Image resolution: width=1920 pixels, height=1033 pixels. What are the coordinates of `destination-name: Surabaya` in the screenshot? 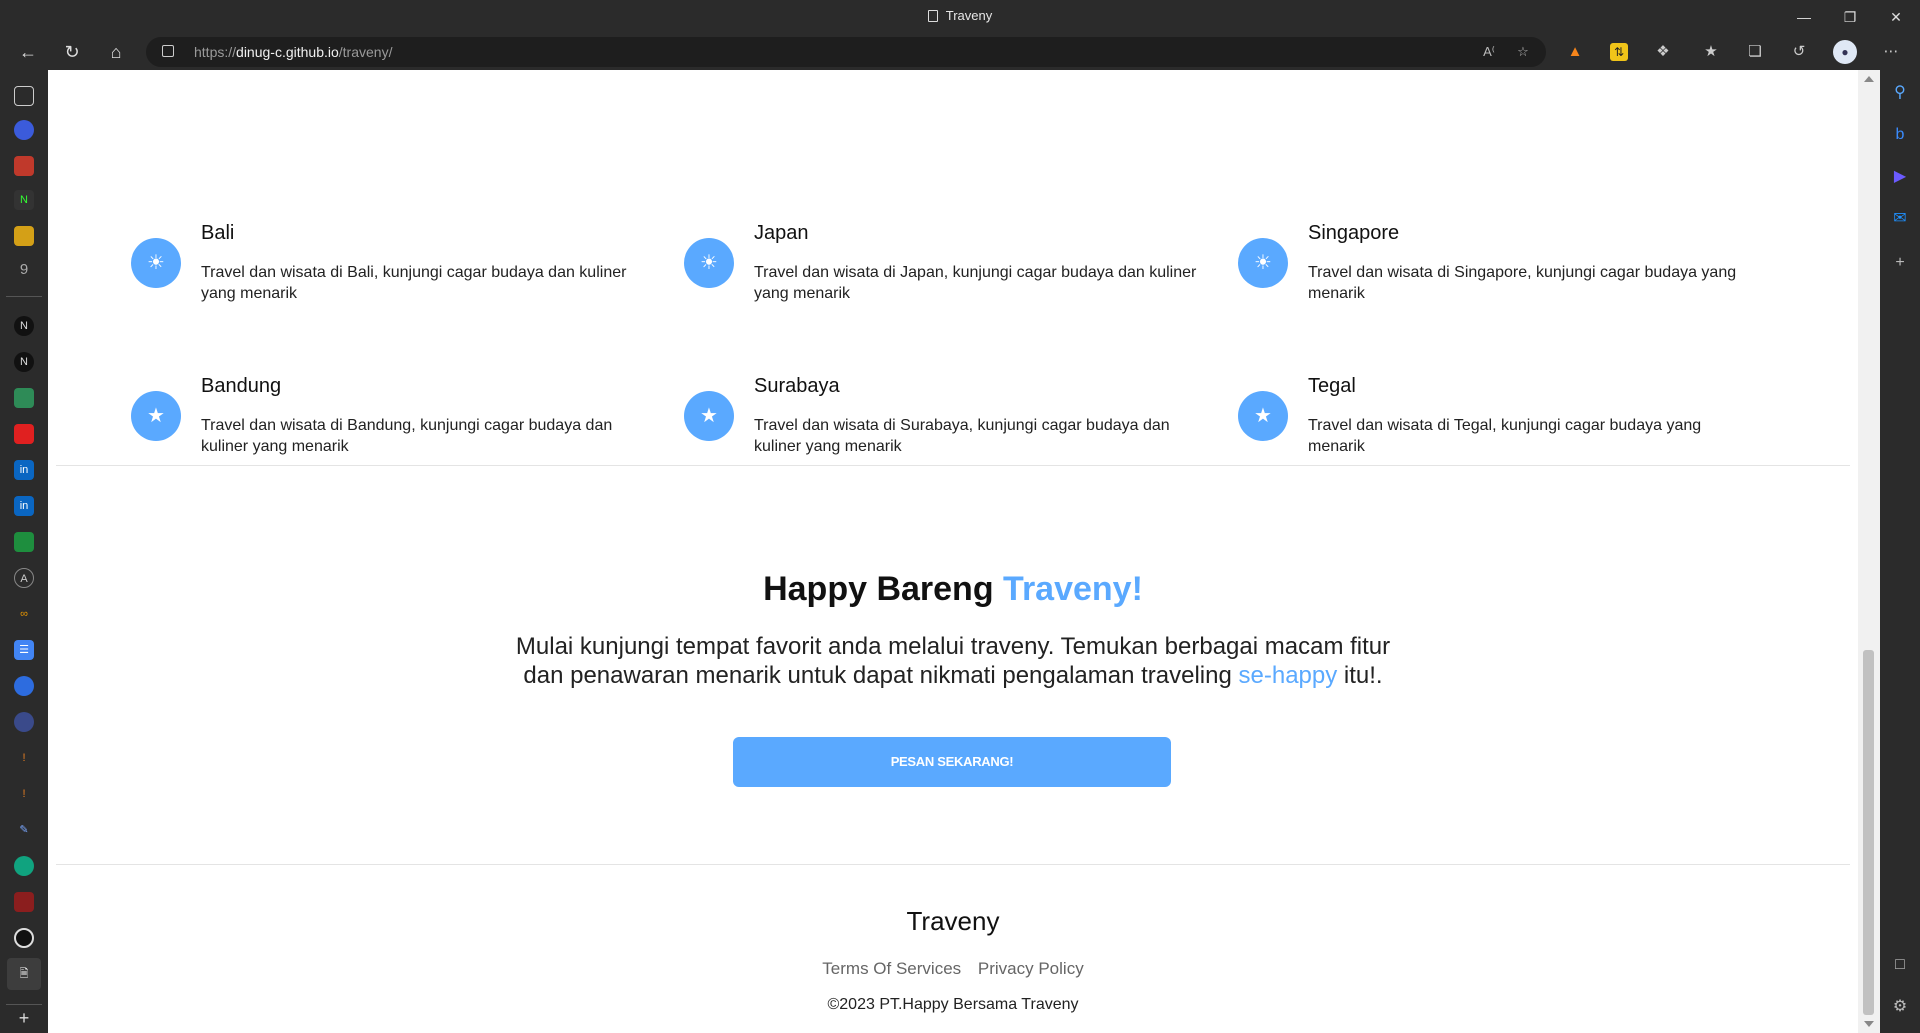 It's located at (797, 386).